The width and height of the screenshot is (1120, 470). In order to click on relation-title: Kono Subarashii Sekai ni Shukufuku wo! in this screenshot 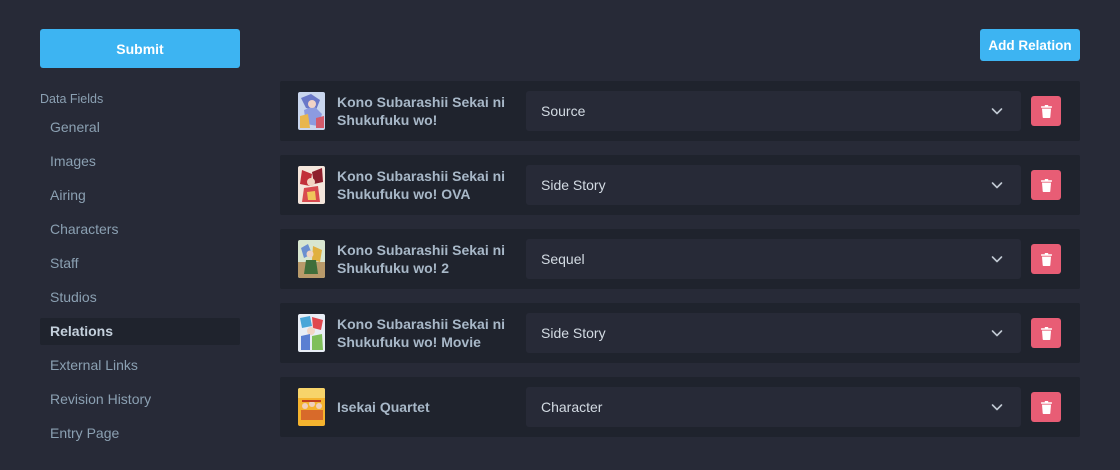, I will do `click(427, 111)`.